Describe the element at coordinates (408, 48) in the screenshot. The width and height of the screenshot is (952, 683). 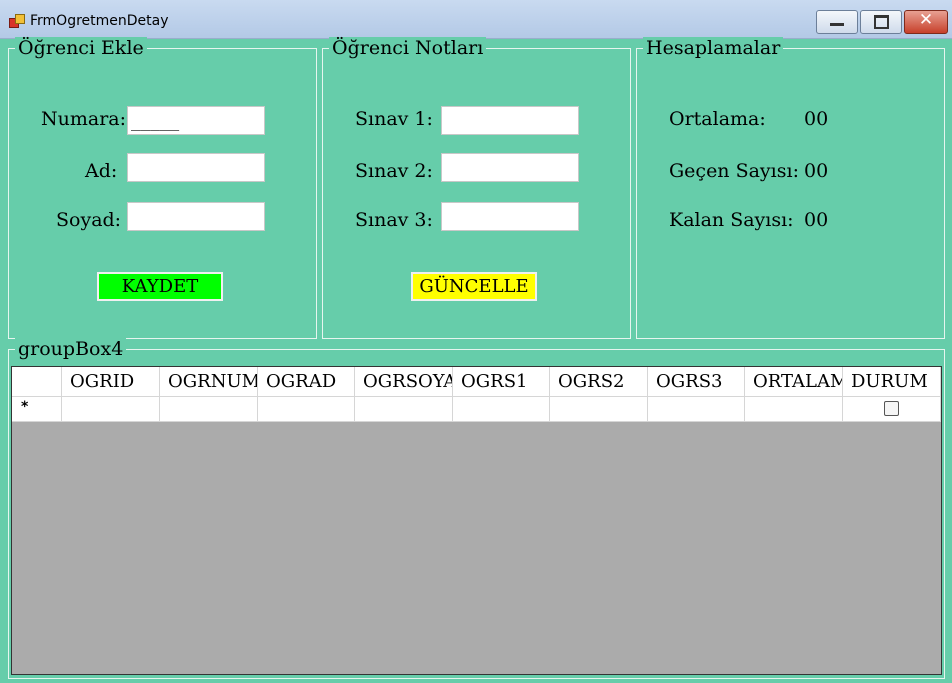
I see `groupbox-title: Öğrenci Notları` at that location.